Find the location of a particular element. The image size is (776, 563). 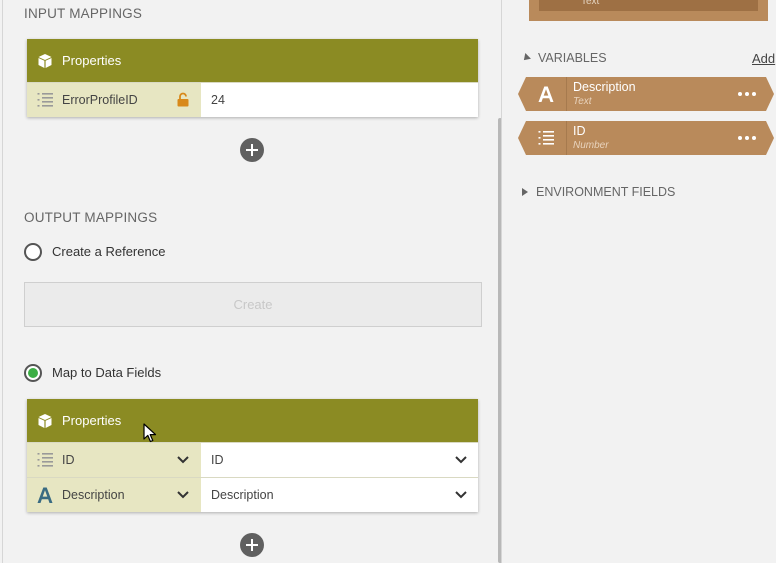

variable-chip-inner: Text is located at coordinates (648, 5).